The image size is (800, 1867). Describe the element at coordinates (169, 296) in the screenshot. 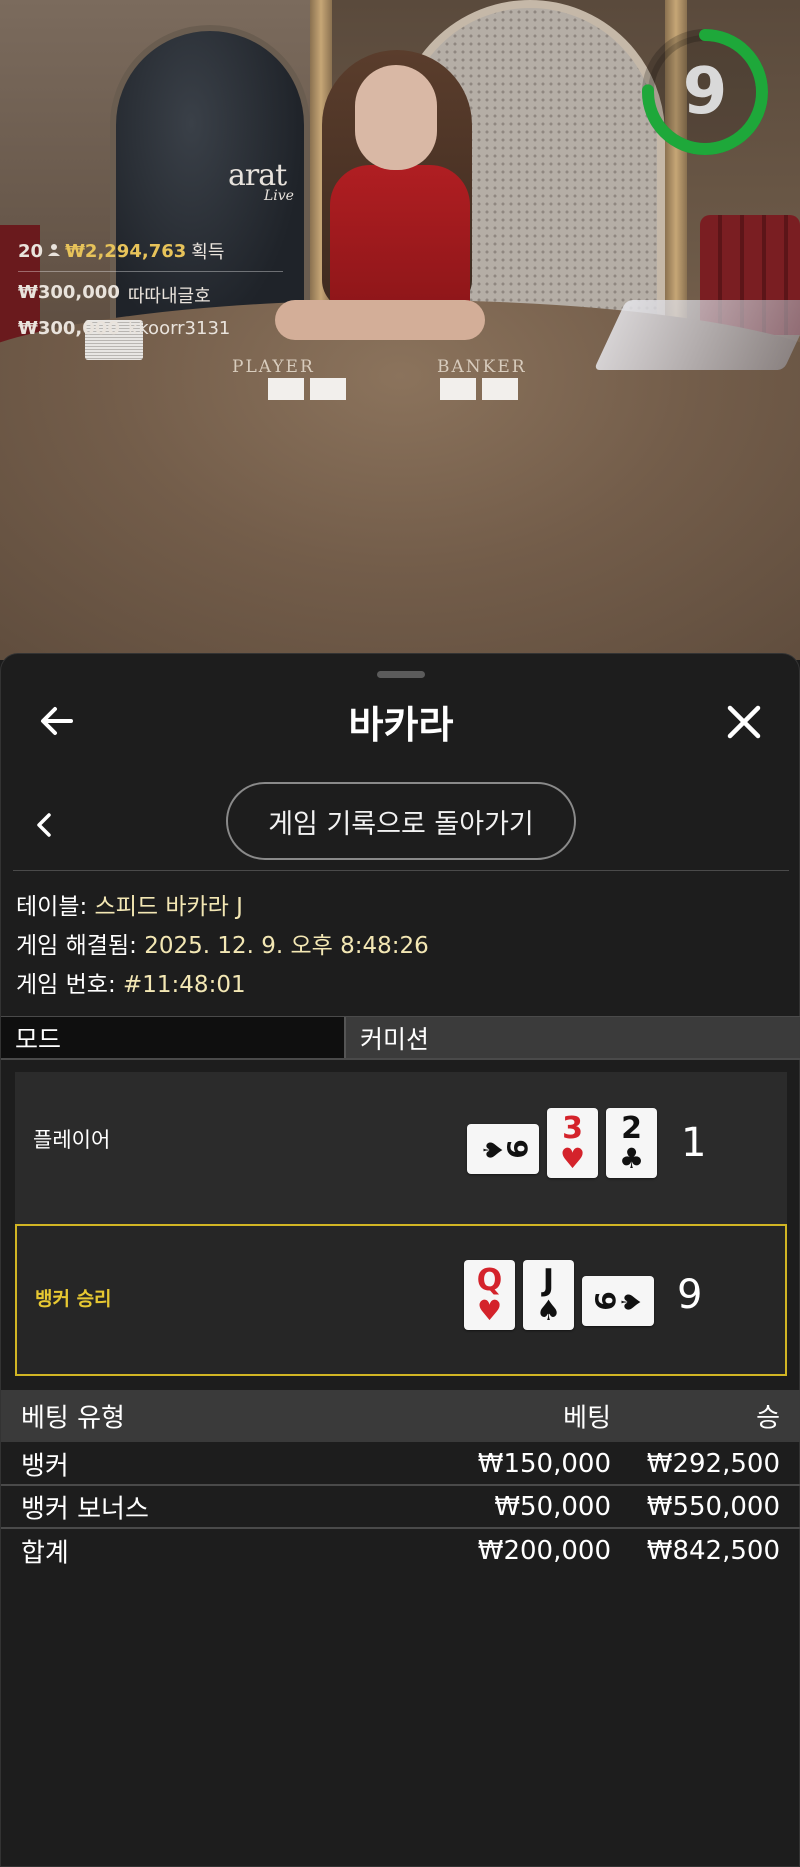

I see `winner-name: 따따내글호` at that location.